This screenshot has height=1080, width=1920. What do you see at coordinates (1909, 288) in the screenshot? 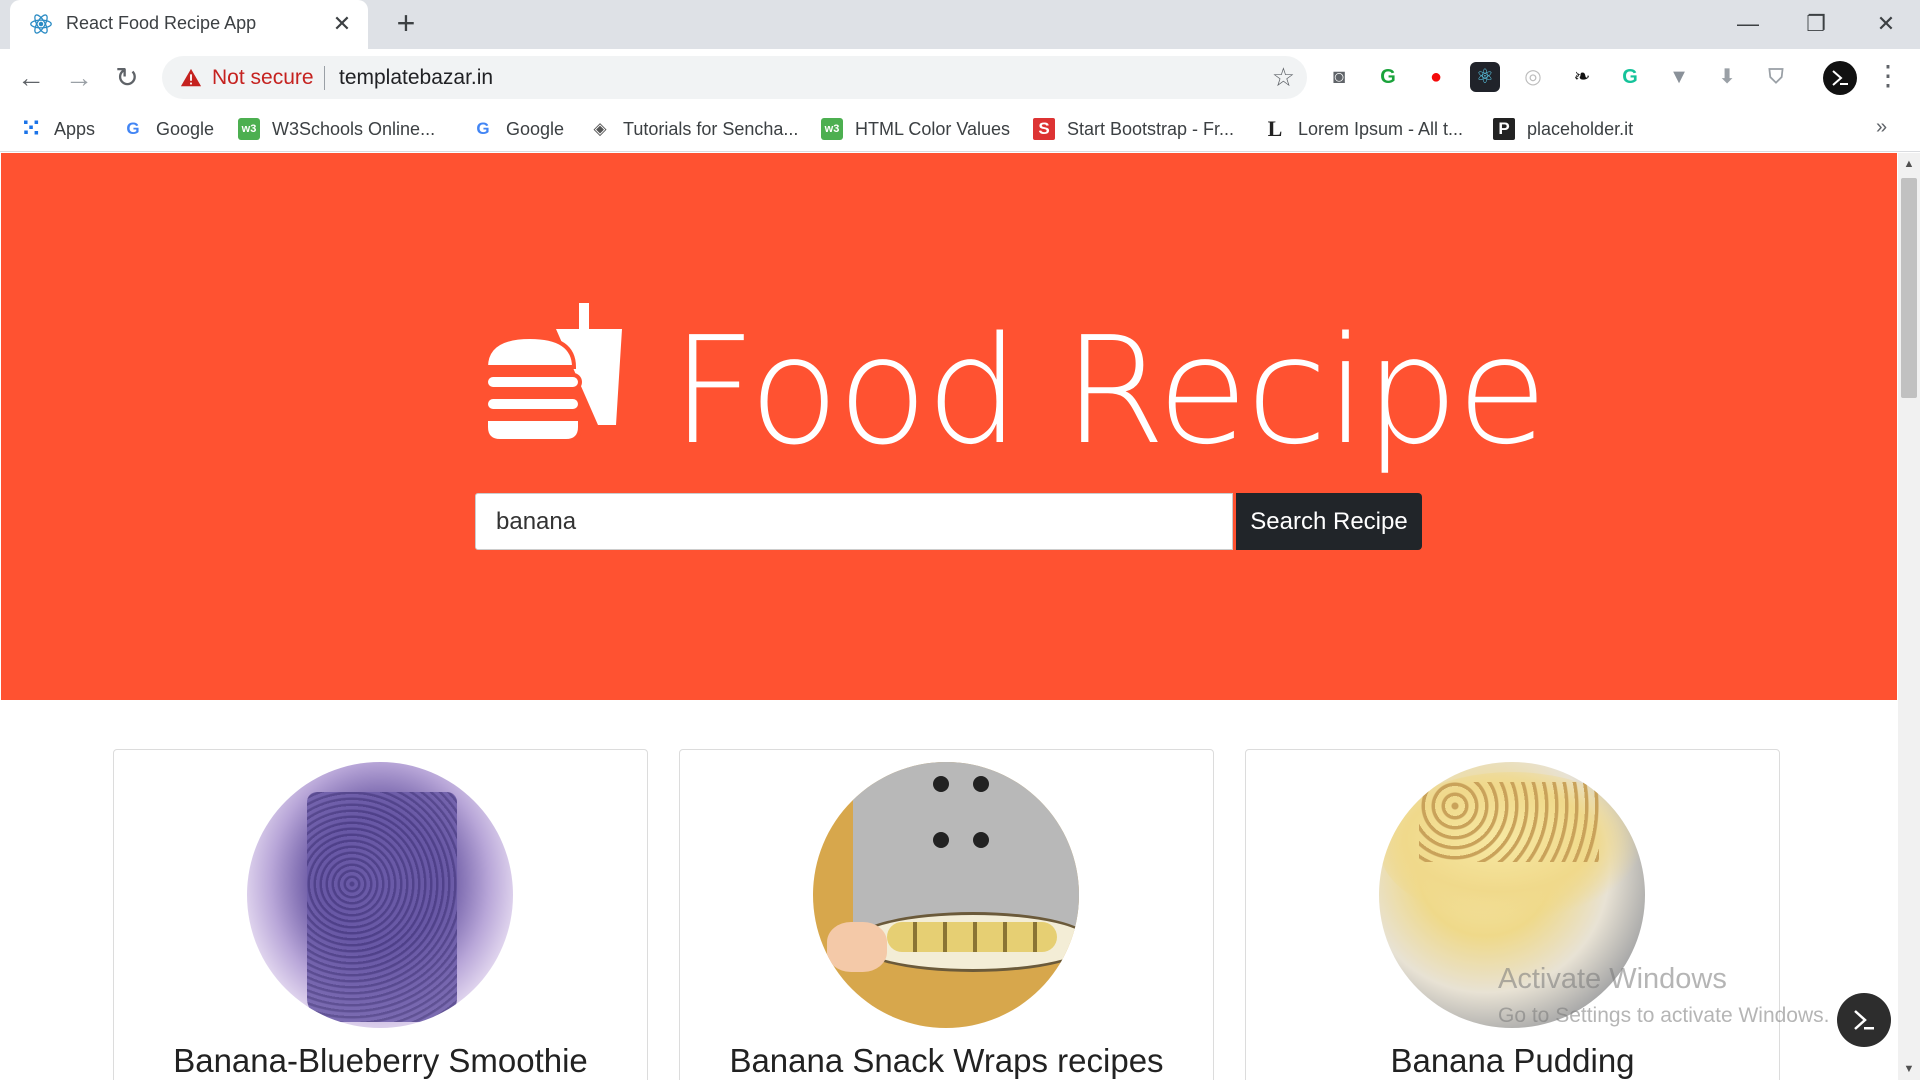
I see `scroll-thumb` at bounding box center [1909, 288].